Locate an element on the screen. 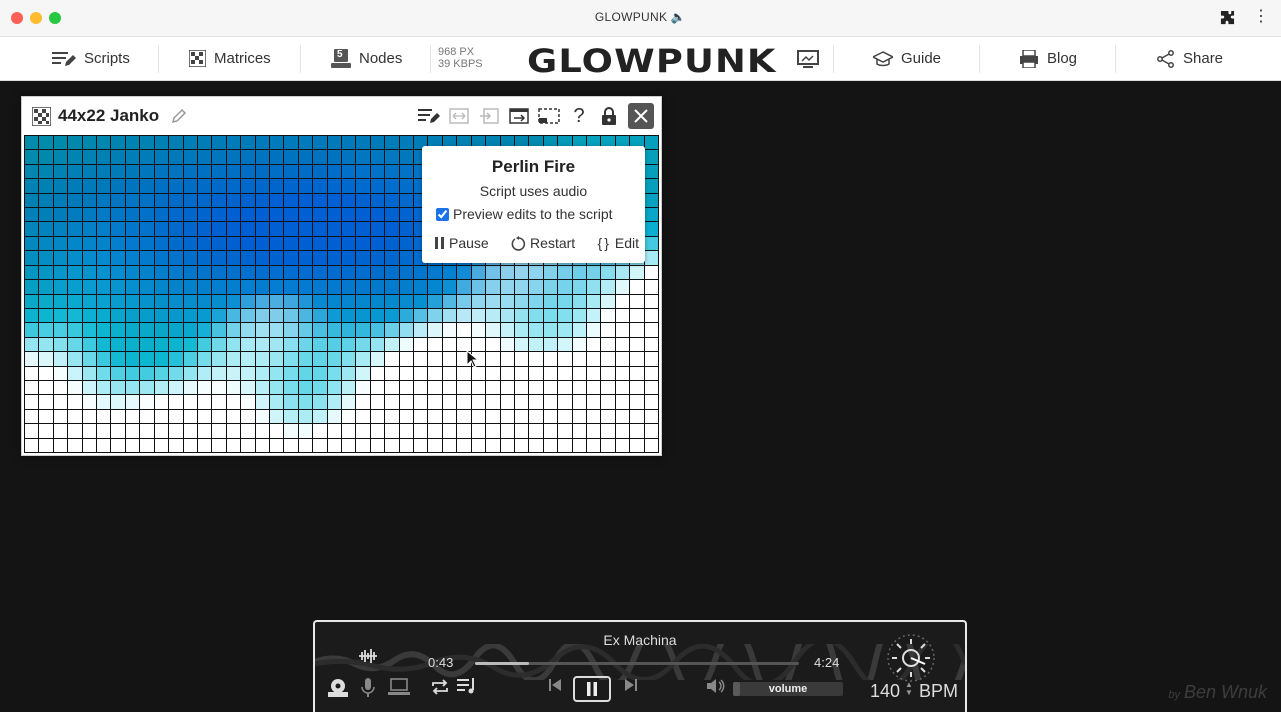  repeat-button is located at coordinates (440, 687).